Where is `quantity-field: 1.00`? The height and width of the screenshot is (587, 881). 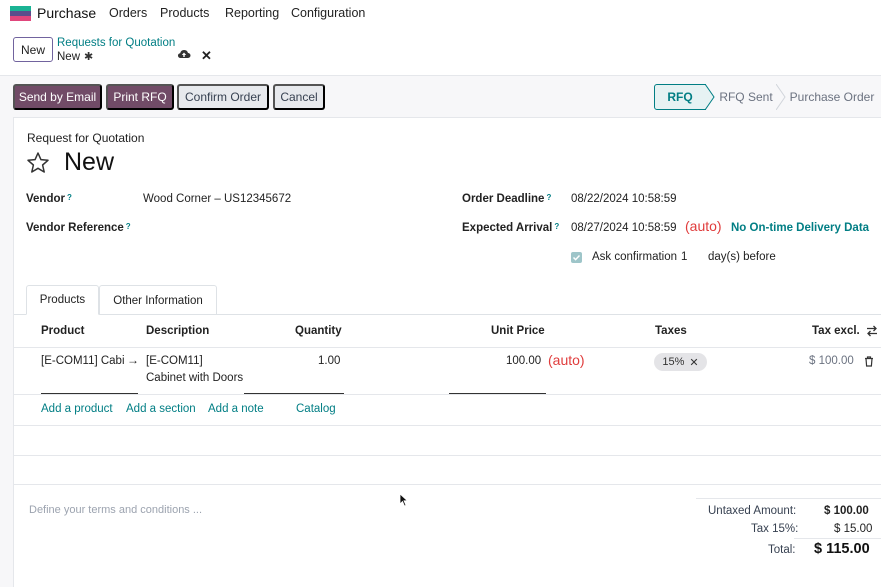
quantity-field: 1.00 is located at coordinates (329, 361).